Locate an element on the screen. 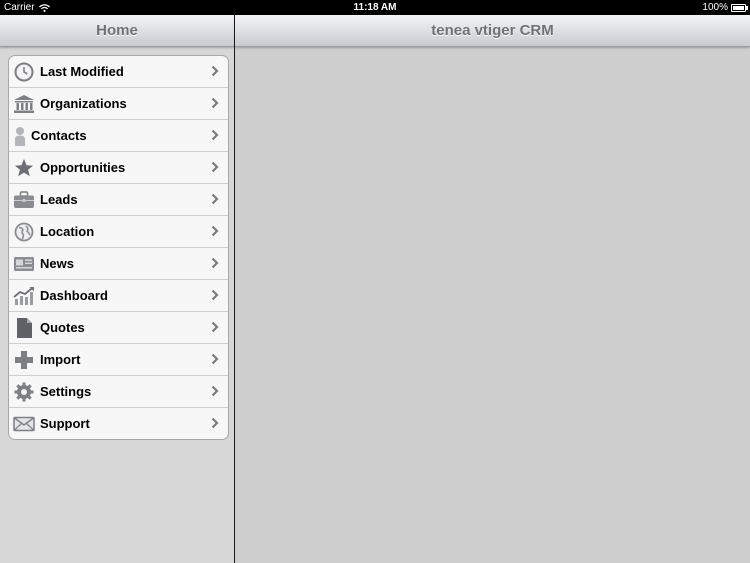 This screenshot has width=750, height=563. master-title: Home is located at coordinates (117, 30).